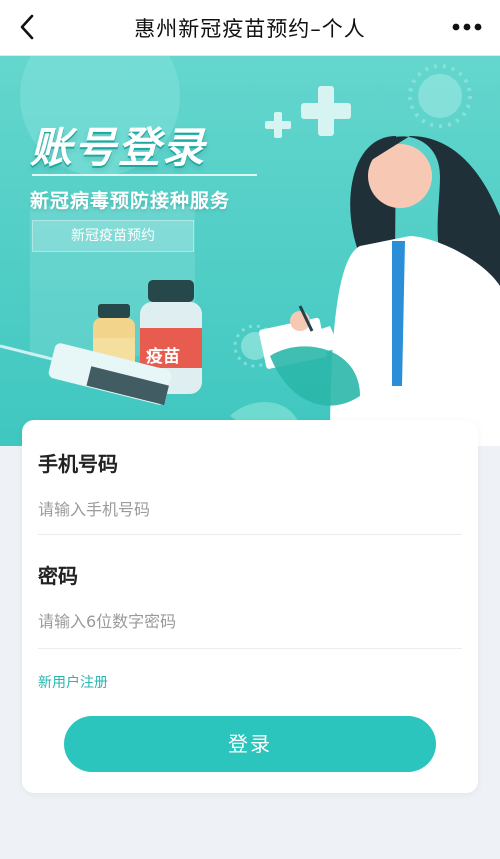 This screenshot has height=859, width=500. I want to click on more-button, so click(467, 27).